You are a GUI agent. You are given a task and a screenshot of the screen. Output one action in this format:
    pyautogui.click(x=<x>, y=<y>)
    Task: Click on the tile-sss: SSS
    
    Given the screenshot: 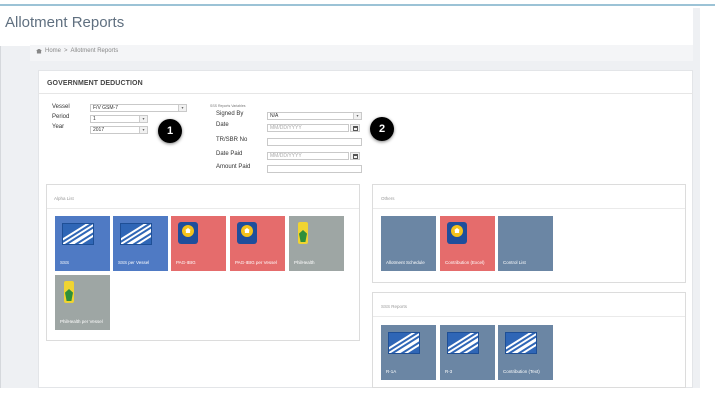 What is the action you would take?
    pyautogui.click(x=82, y=243)
    